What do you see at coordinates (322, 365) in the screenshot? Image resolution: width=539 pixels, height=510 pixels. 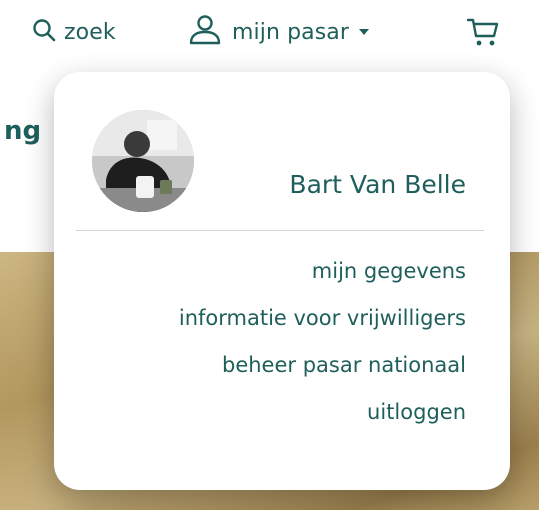 I see `menu-item-beheer-pasar-nationaal: beheer pasar nationaal` at bounding box center [322, 365].